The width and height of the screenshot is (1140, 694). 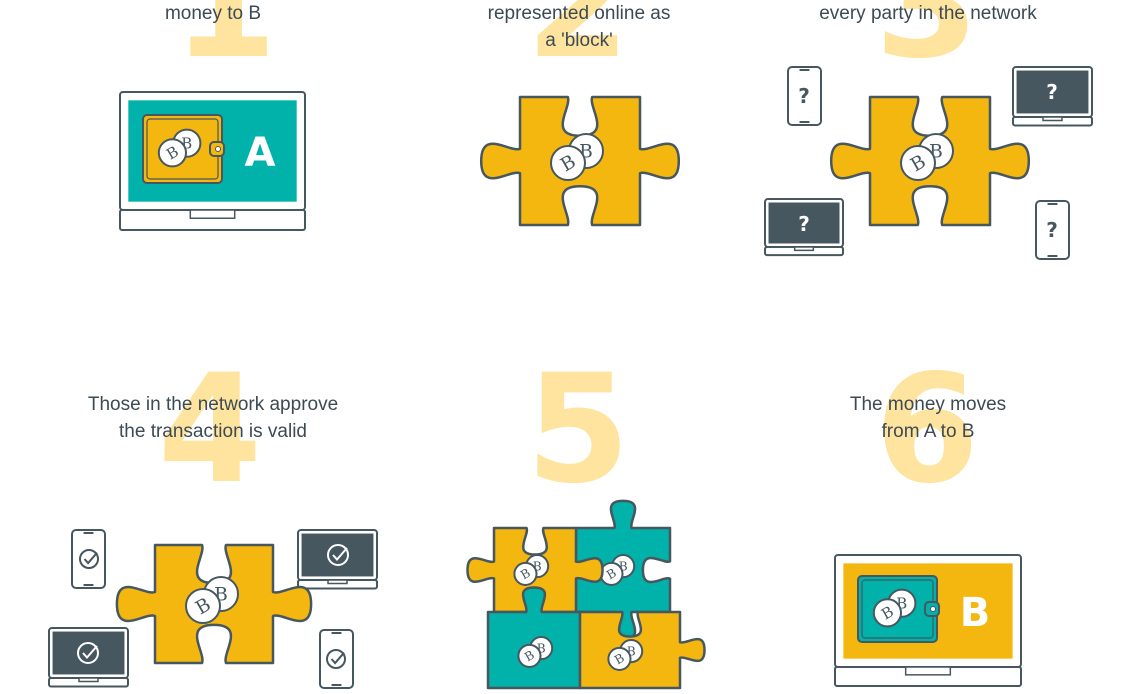 What do you see at coordinates (260, 153) in the screenshot?
I see `screen-letter: A` at bounding box center [260, 153].